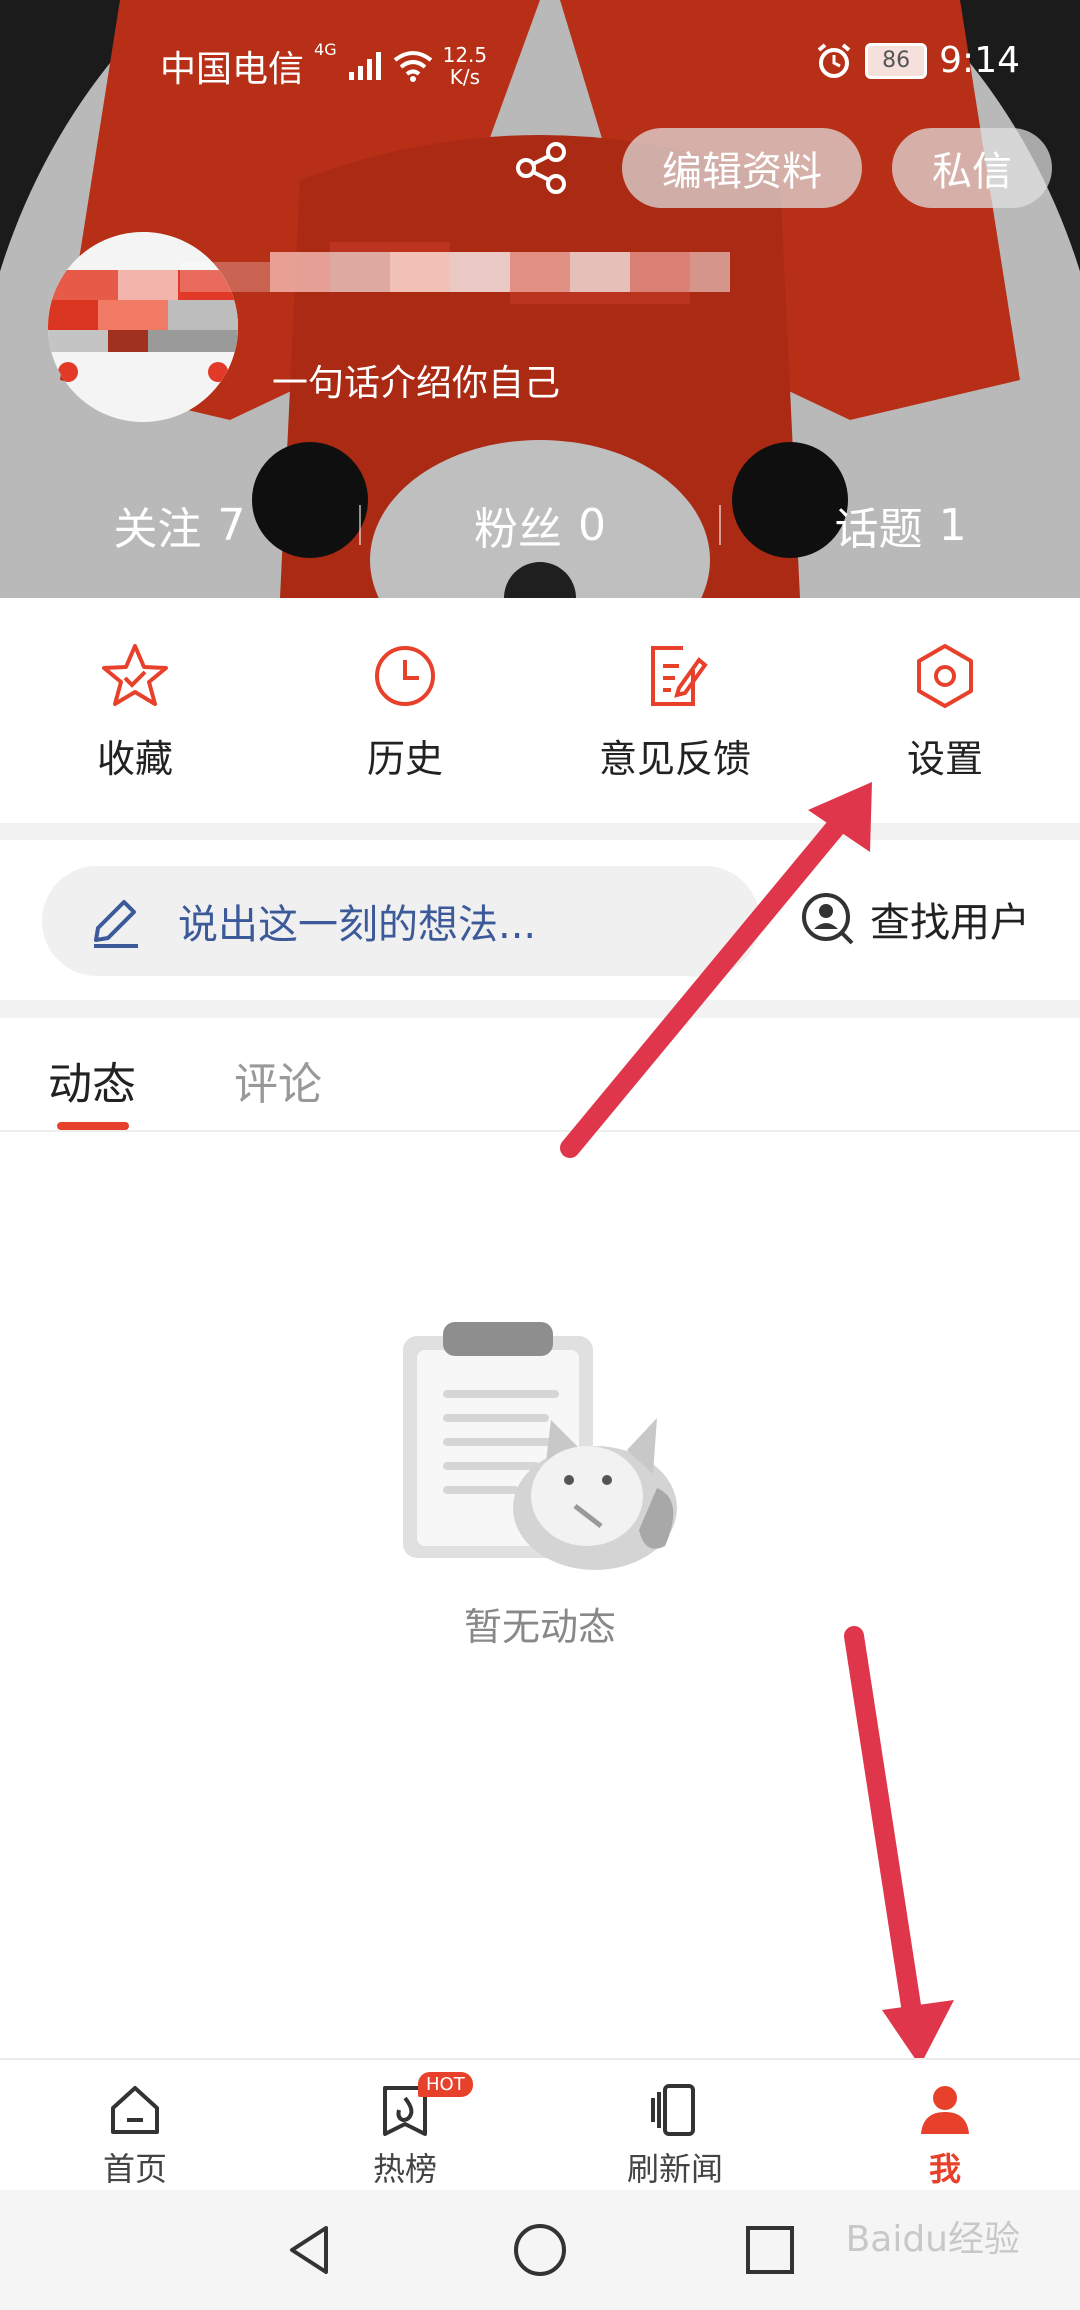  I want to click on carrier-label: 中国电信, so click(232, 69).